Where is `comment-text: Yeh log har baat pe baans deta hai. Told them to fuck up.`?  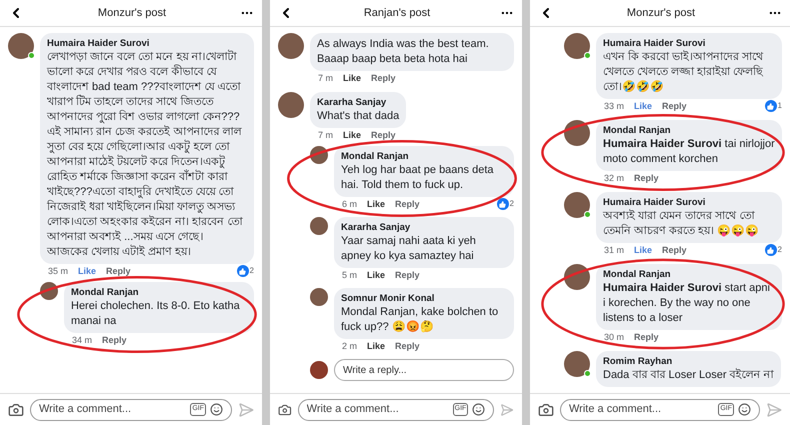 comment-text: Yeh log har baat pe baans deta hai. Told them to fuck up. is located at coordinates (418, 178).